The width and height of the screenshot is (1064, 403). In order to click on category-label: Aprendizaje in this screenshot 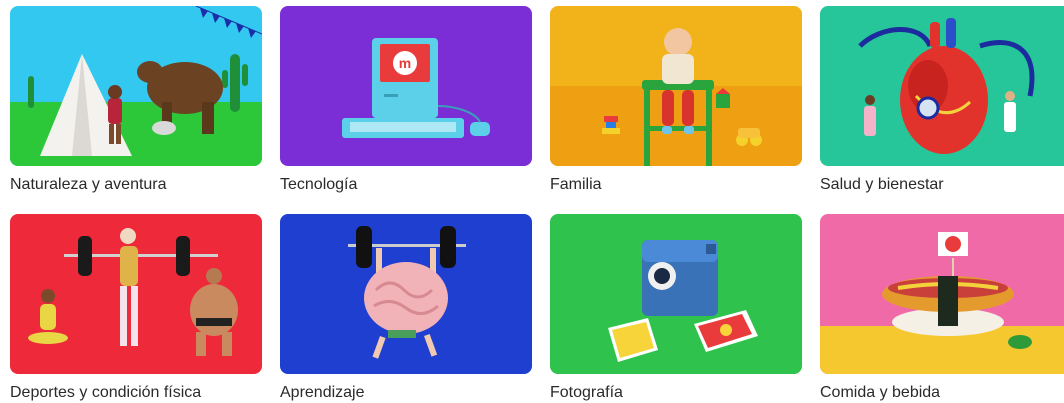, I will do `click(322, 392)`.